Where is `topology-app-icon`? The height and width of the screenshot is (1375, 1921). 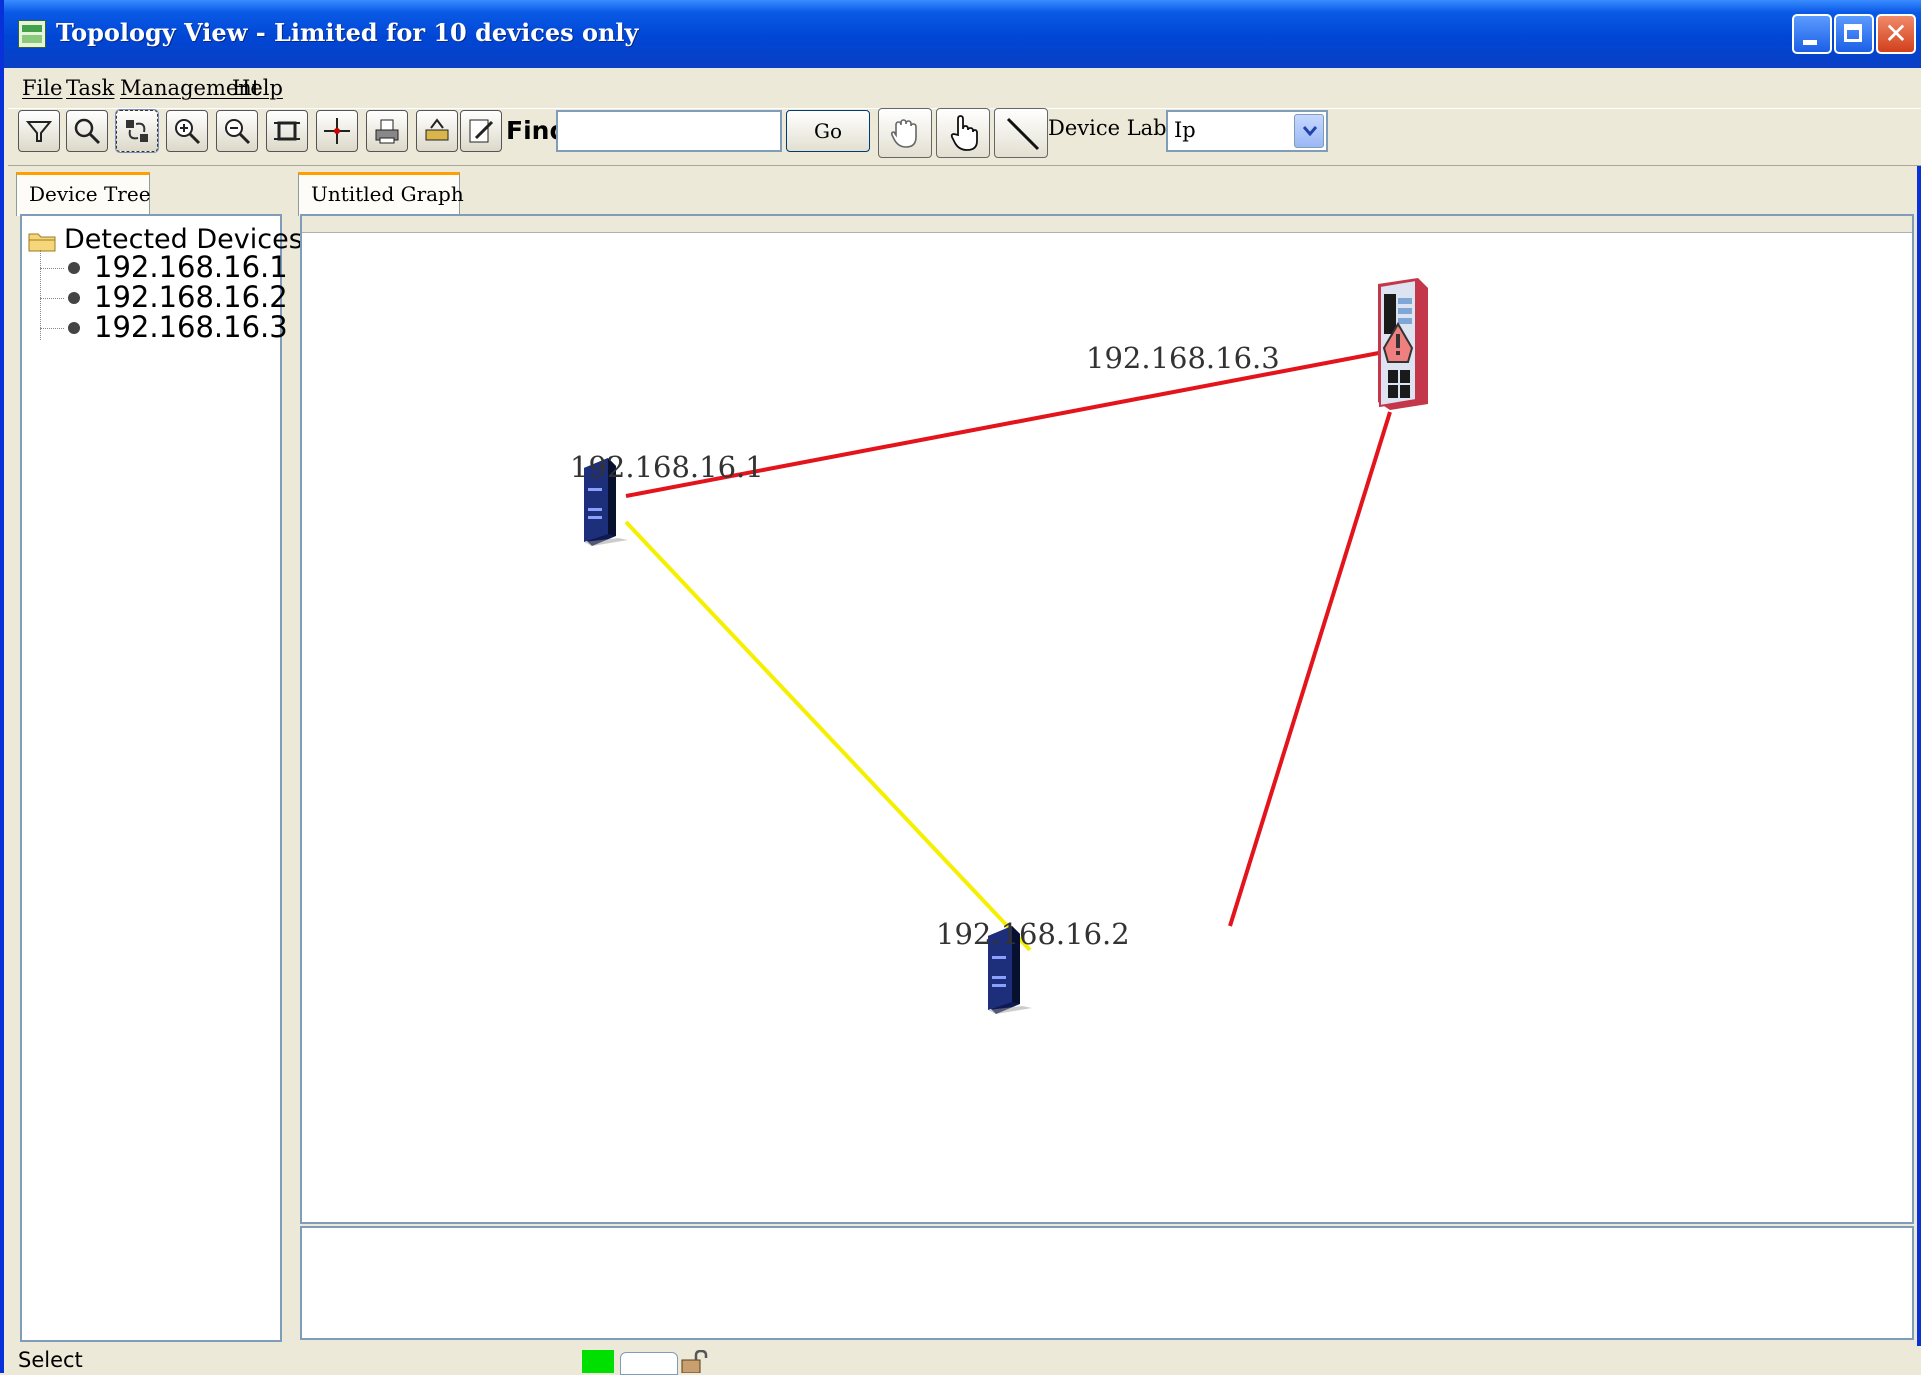 topology-app-icon is located at coordinates (32, 34).